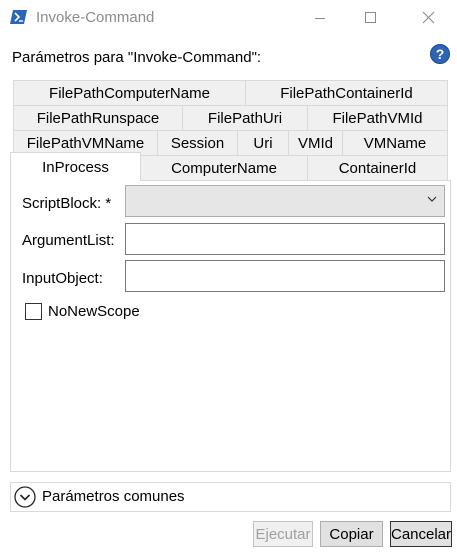 Image resolution: width=457 pixels, height=555 pixels. What do you see at coordinates (113, 496) in the screenshot?
I see `common-parameters-label: Parámetros comunes` at bounding box center [113, 496].